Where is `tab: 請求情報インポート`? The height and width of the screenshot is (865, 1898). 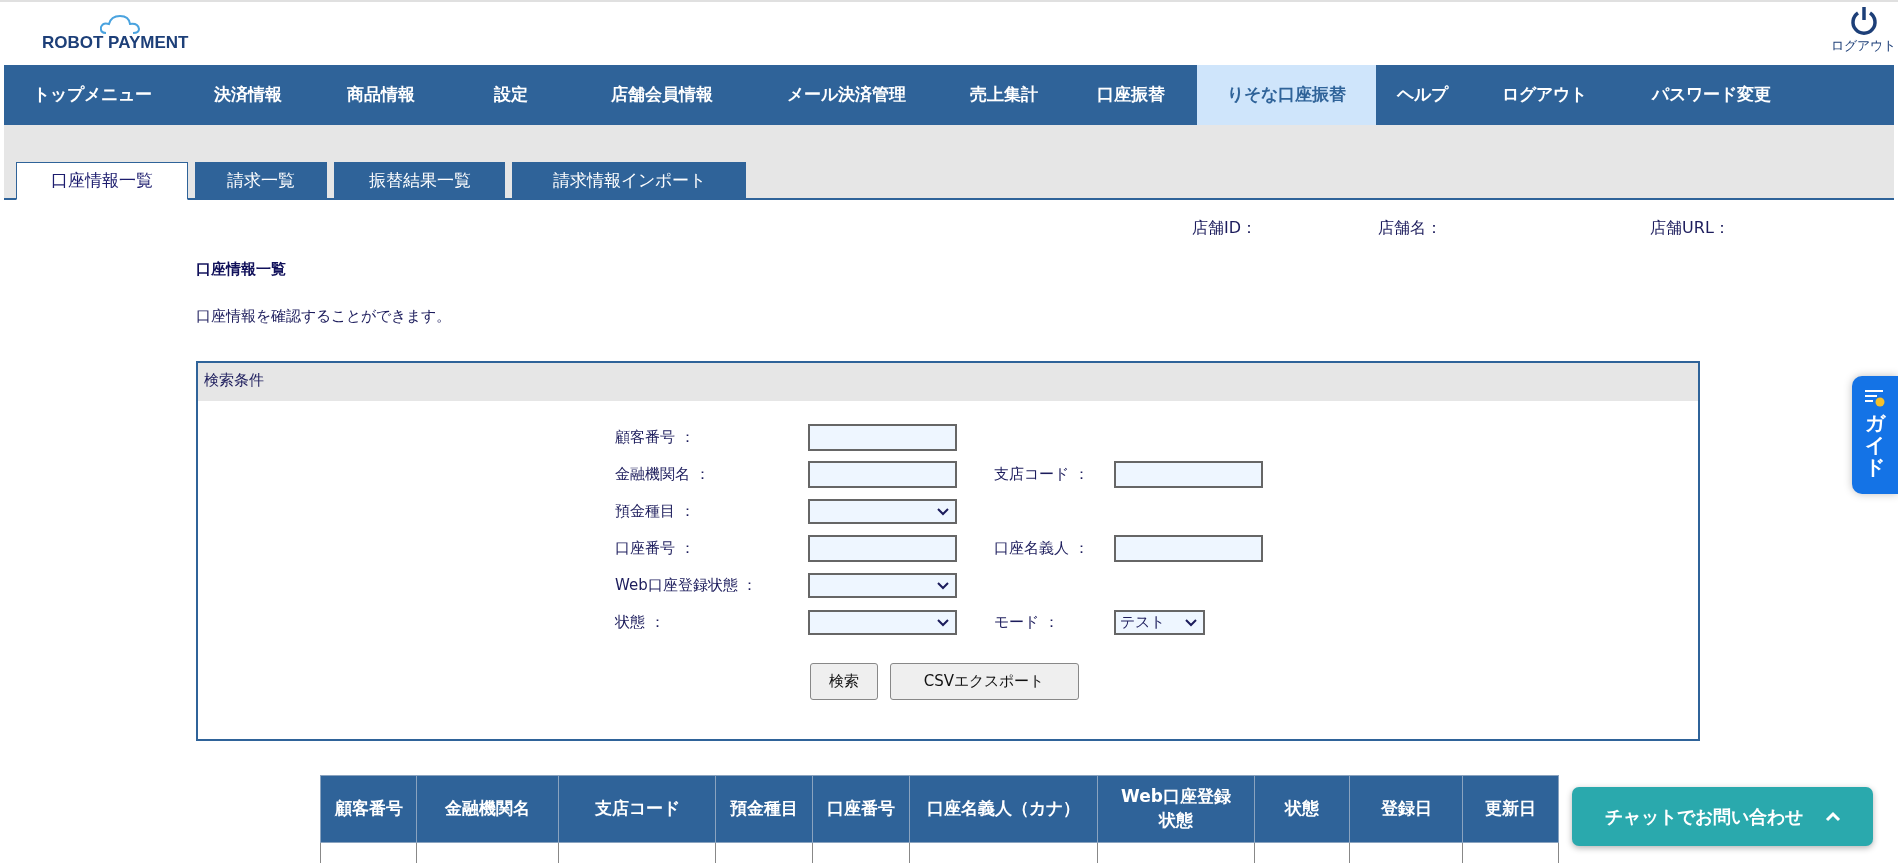
tab: 請求情報インポート is located at coordinates (629, 181).